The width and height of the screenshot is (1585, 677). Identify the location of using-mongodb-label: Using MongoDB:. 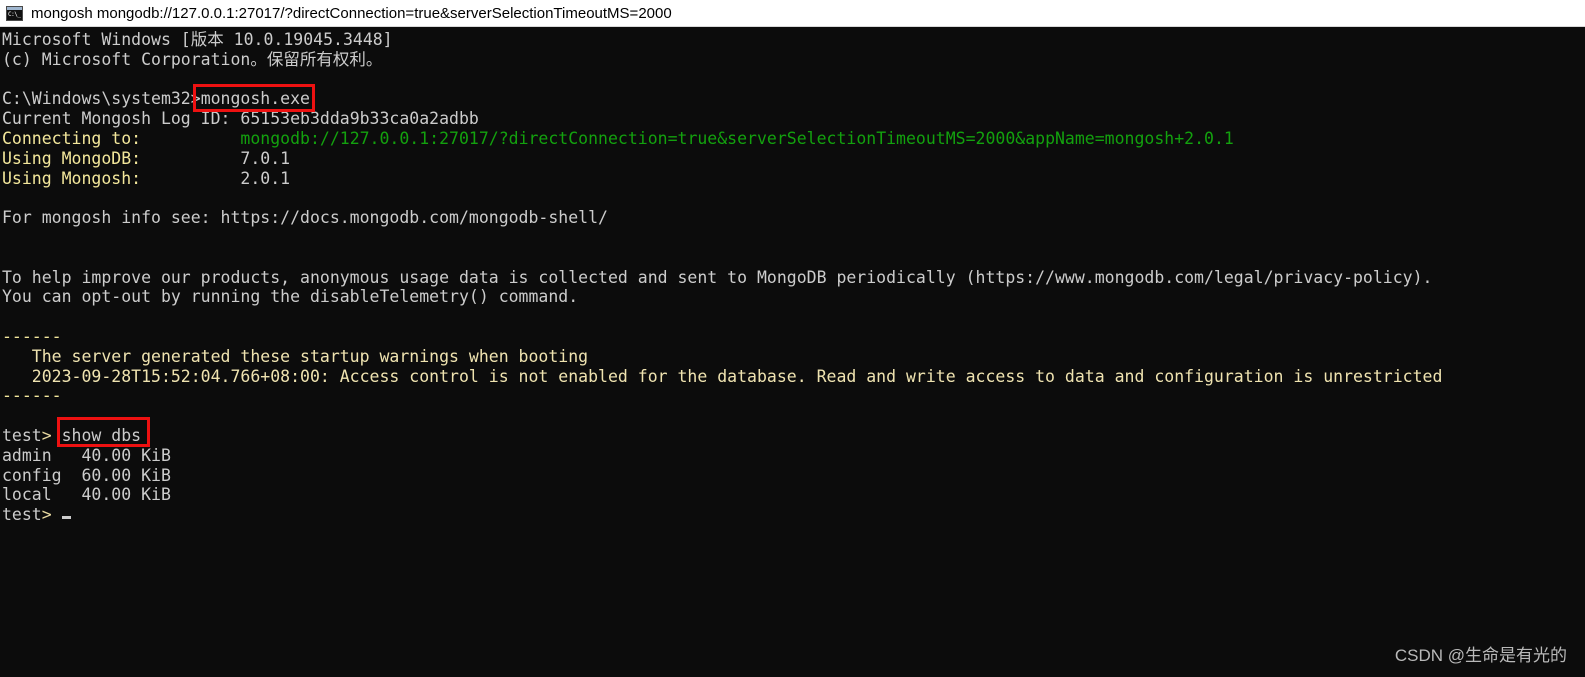
(72, 158).